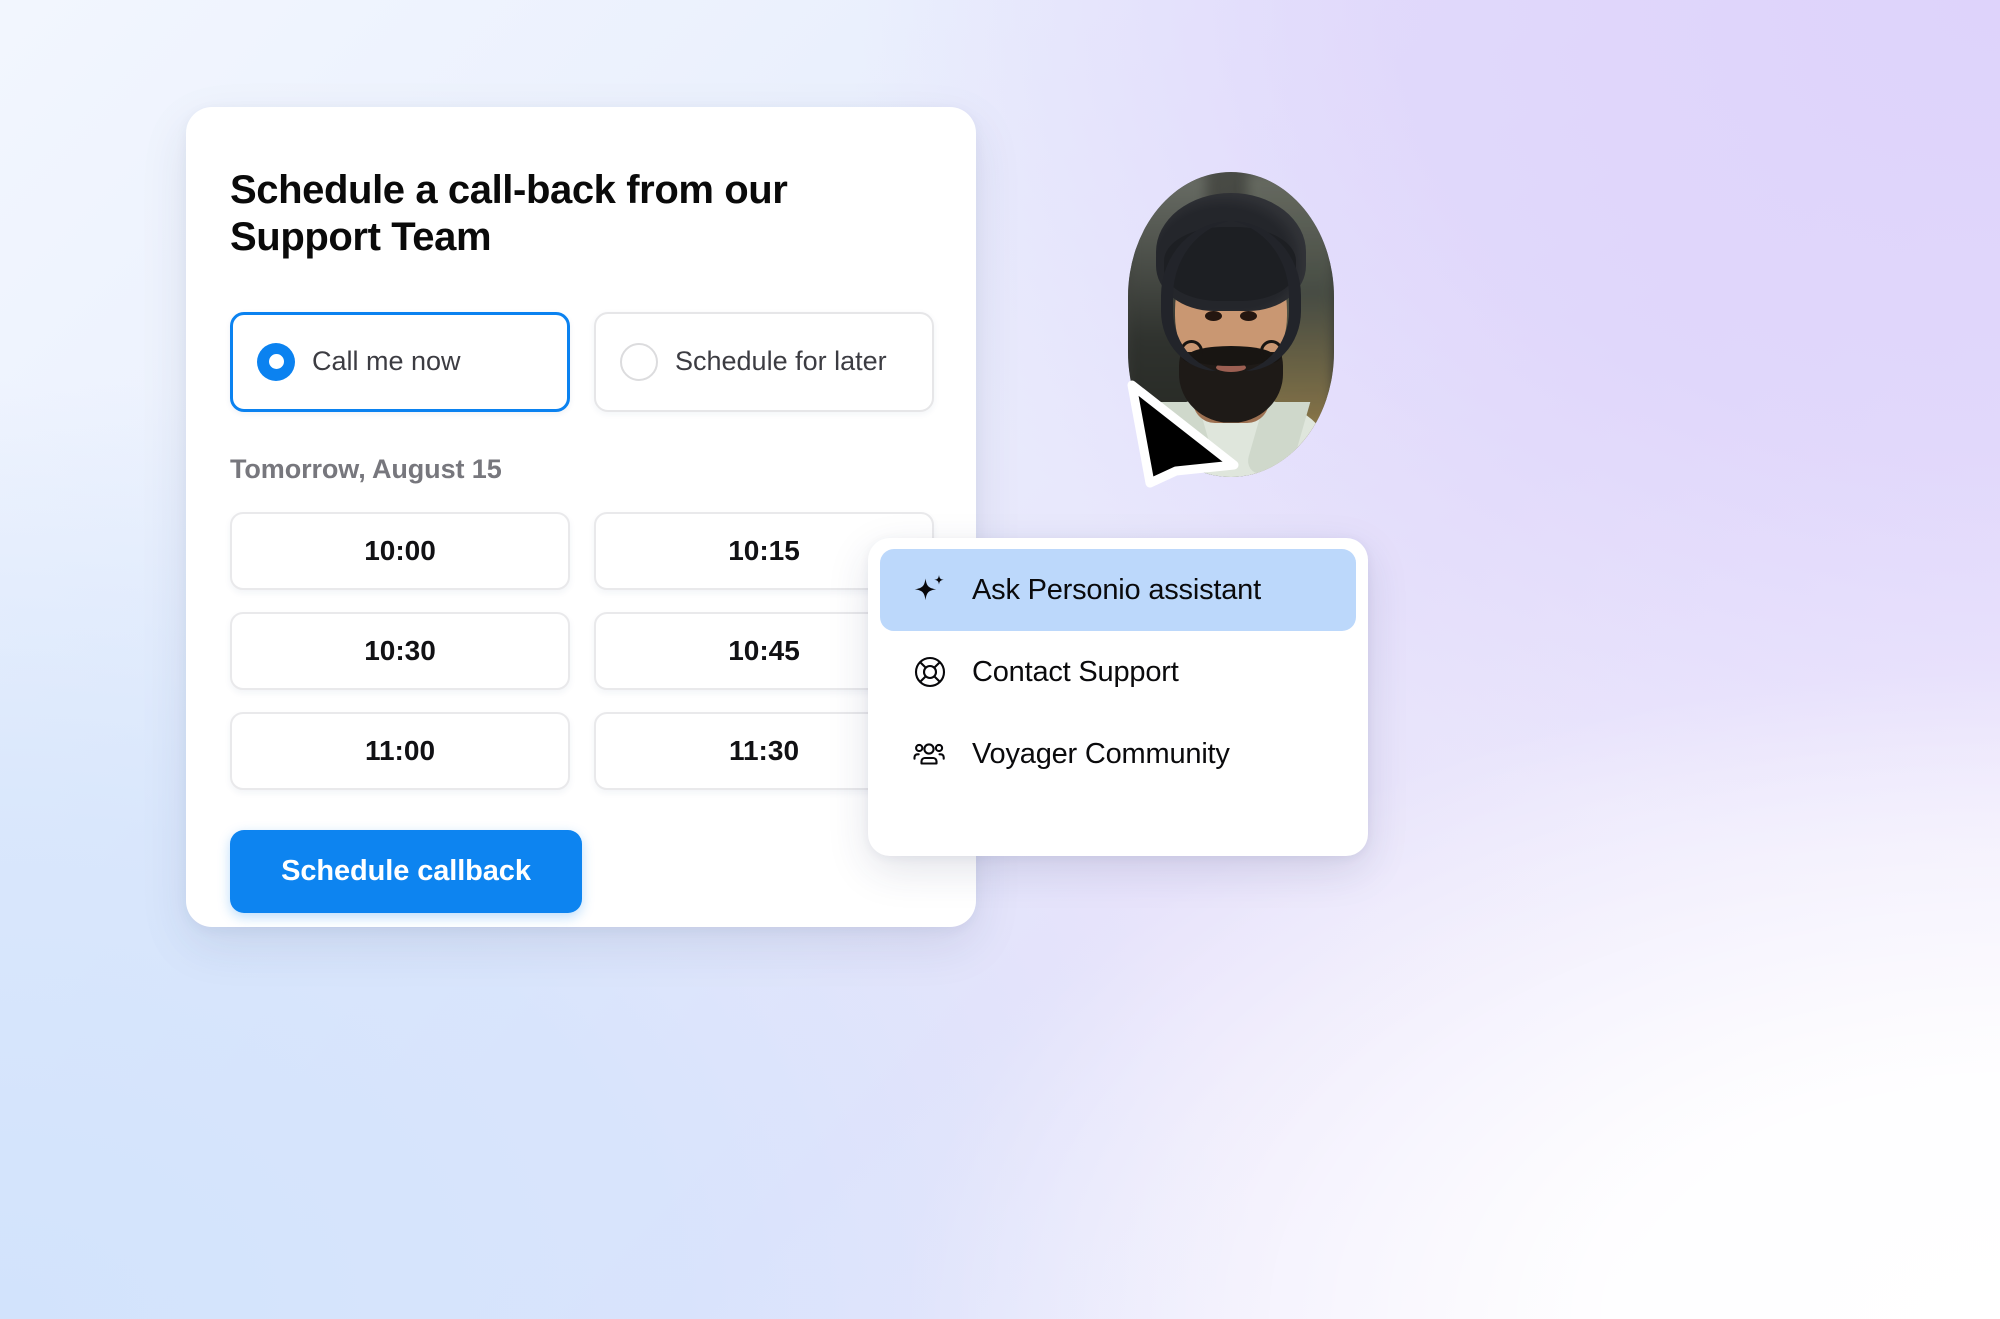 This screenshot has width=2000, height=1319. Describe the element at coordinates (930, 672) in the screenshot. I see `lifebuoy-icon` at that location.